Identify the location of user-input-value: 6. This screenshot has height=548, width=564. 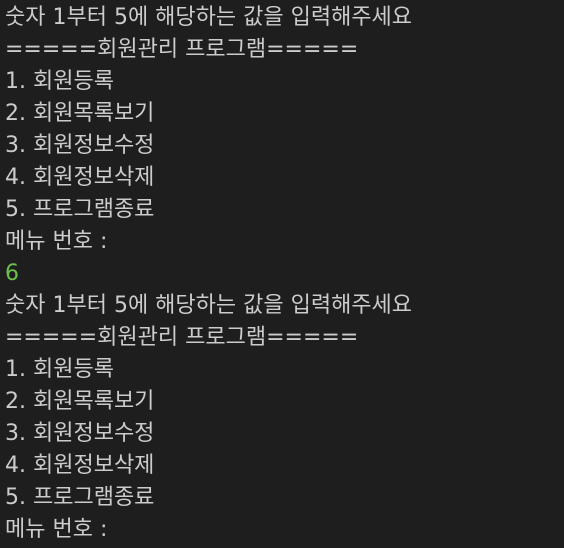
(12, 273).